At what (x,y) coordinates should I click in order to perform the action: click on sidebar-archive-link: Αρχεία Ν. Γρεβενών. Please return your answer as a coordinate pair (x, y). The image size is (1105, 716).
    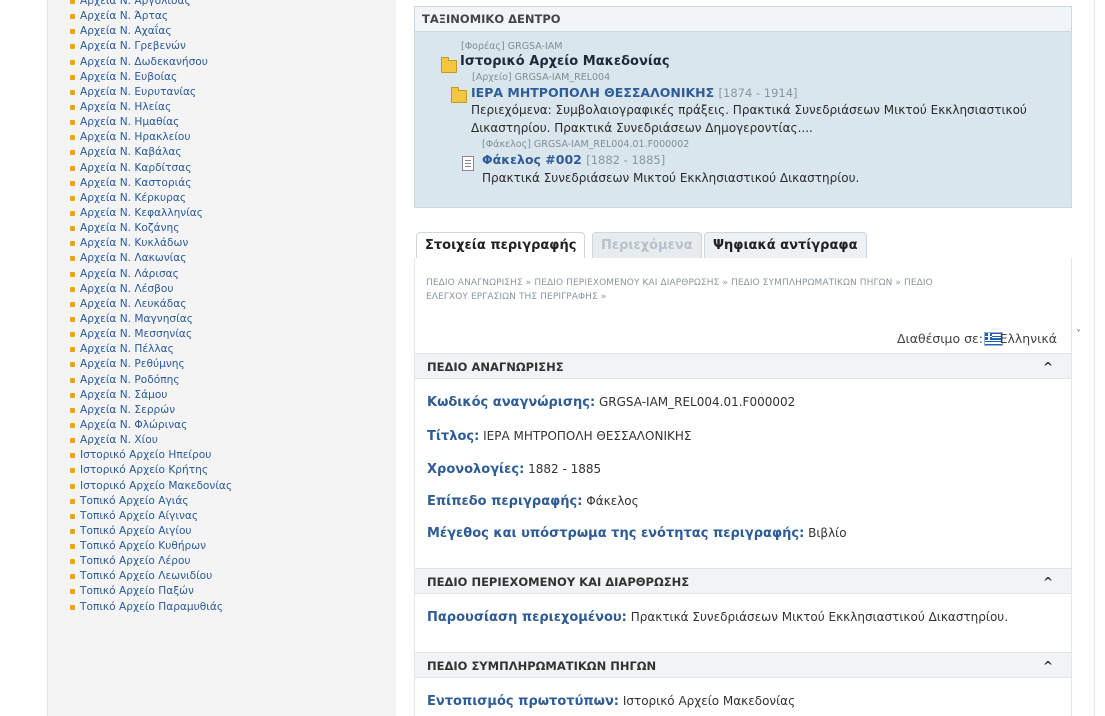
    Looking at the image, I should click on (222, 46).